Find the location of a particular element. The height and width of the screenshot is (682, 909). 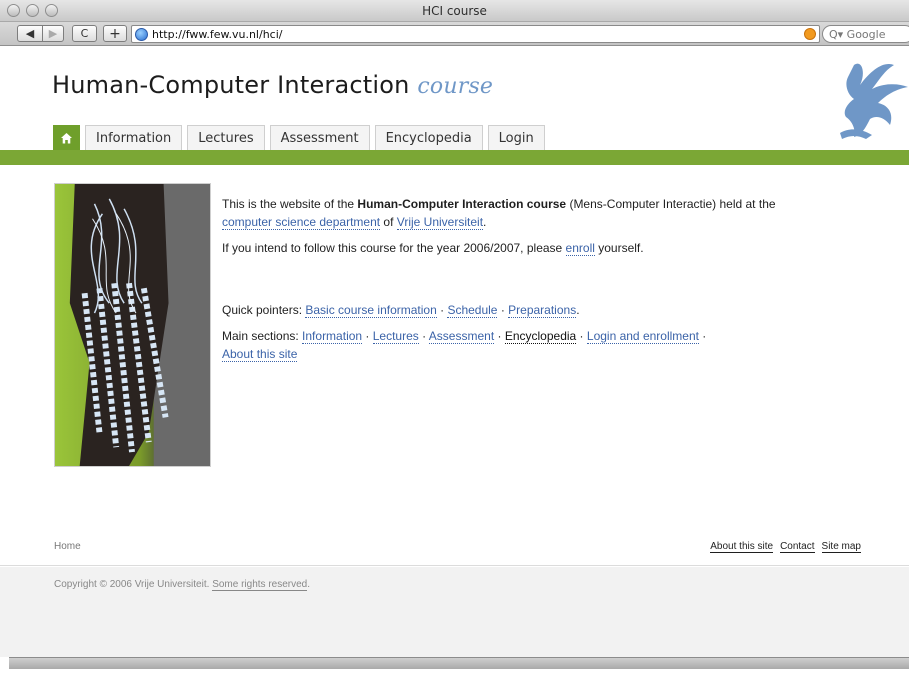

plus-icon: + is located at coordinates (115, 33).